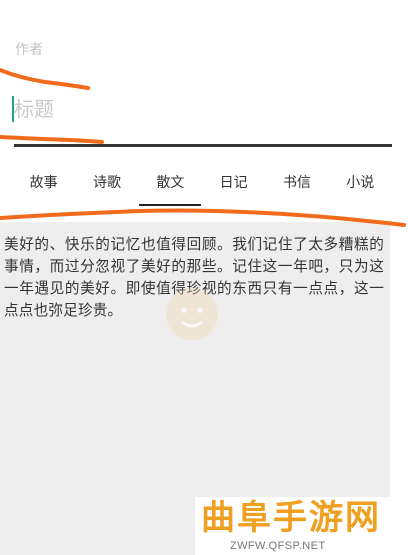 This screenshot has height=555, width=408. Describe the element at coordinates (43, 186) in the screenshot. I see `tab-story: 故事` at that location.